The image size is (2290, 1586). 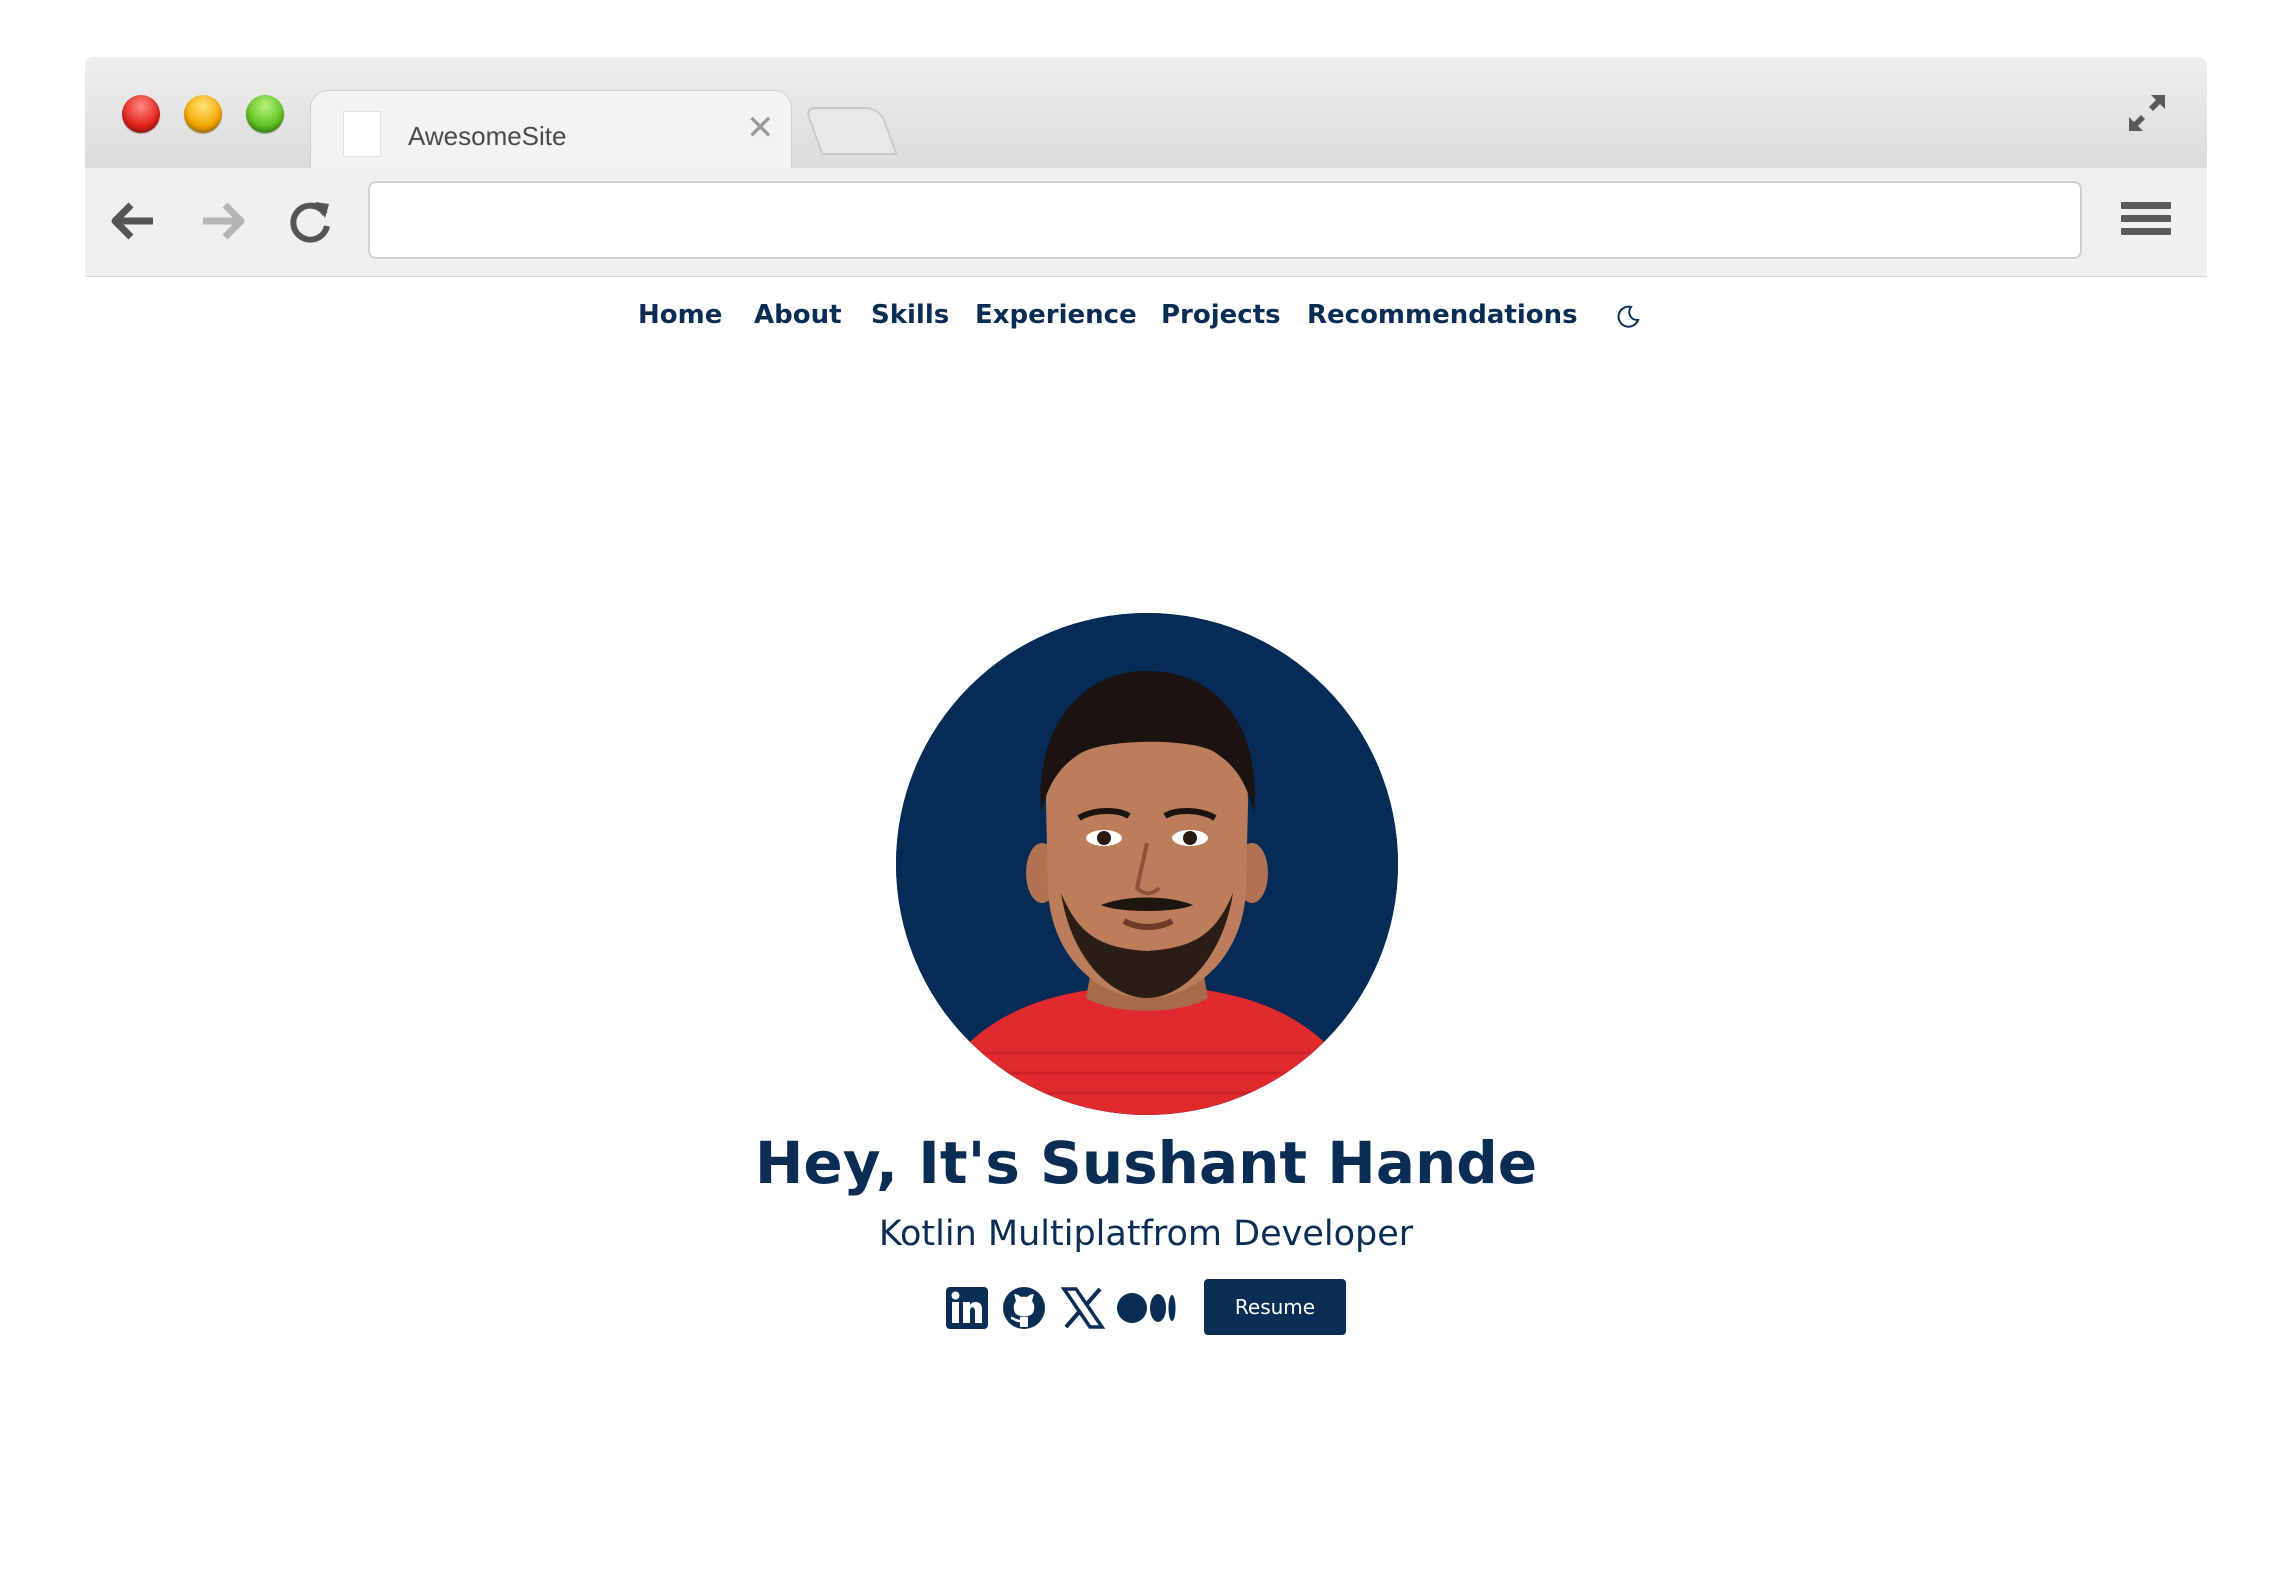 I want to click on close-window-button, so click(x=141, y=114).